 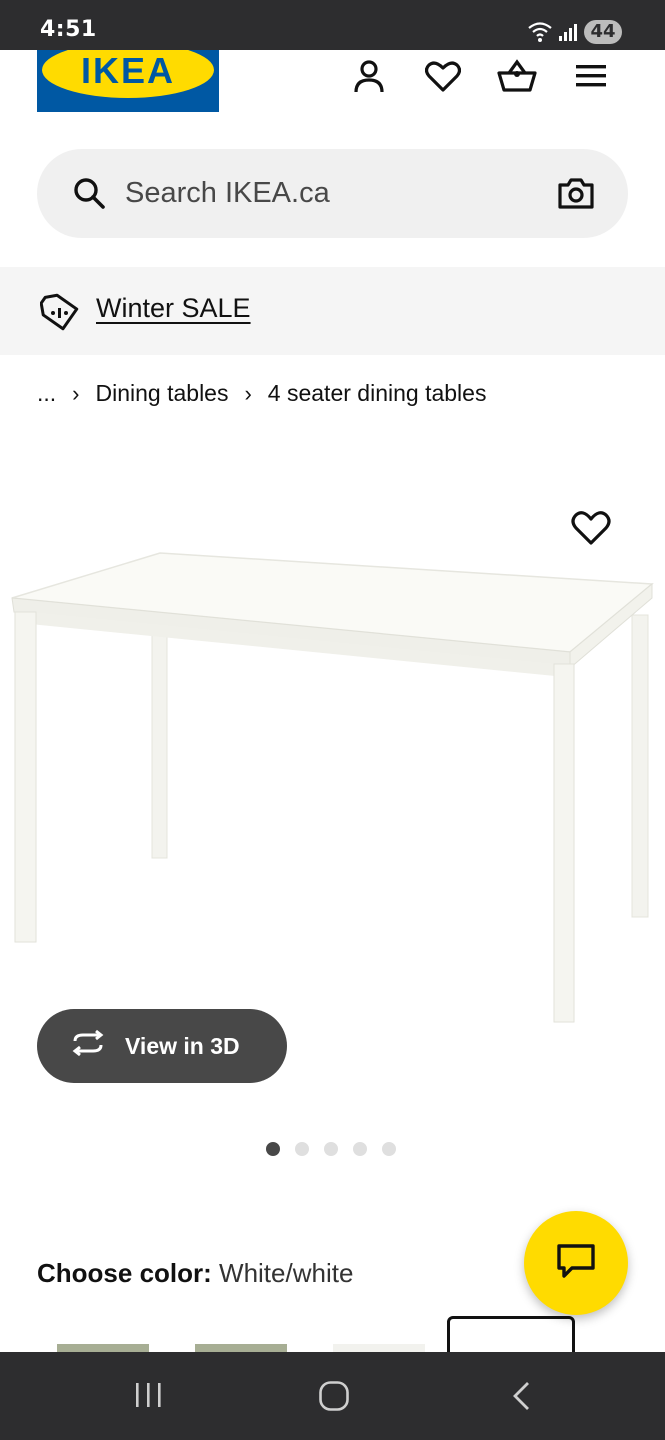 What do you see at coordinates (149, 1397) in the screenshot?
I see `recent-apps-icon` at bounding box center [149, 1397].